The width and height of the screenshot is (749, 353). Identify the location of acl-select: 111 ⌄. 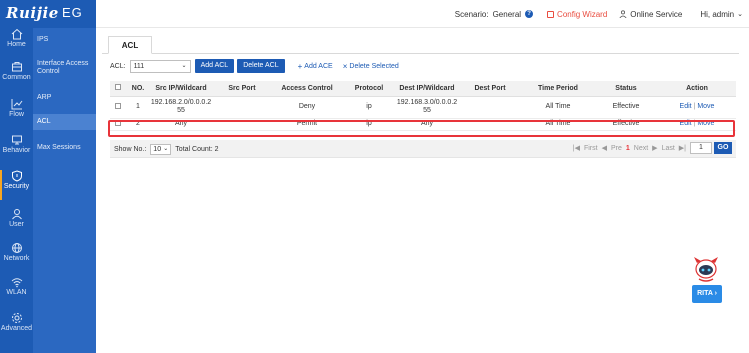
(160, 66).